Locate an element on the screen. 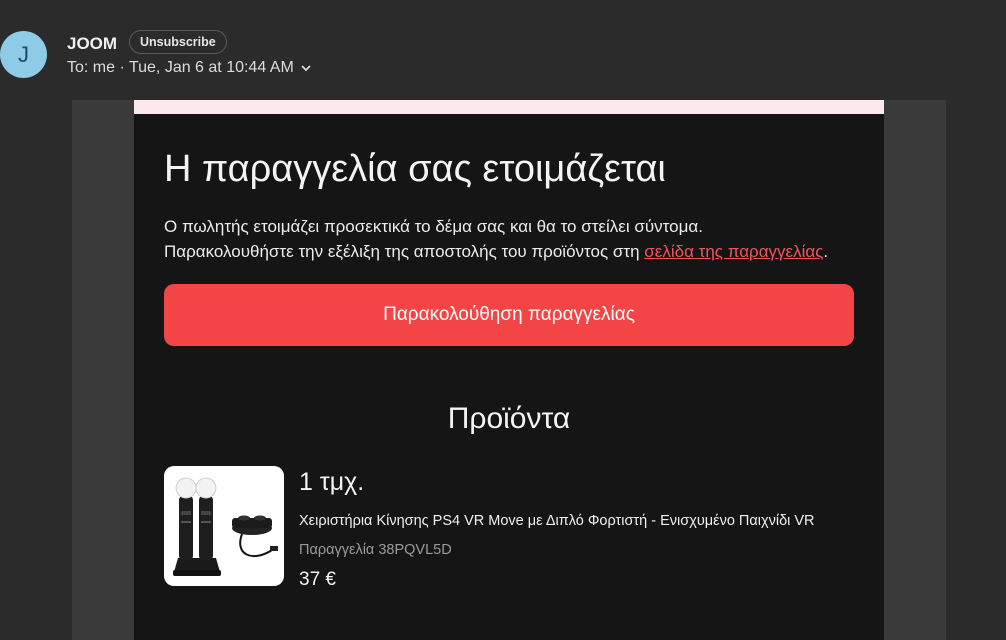  page-background-left is located at coordinates (36, 370).